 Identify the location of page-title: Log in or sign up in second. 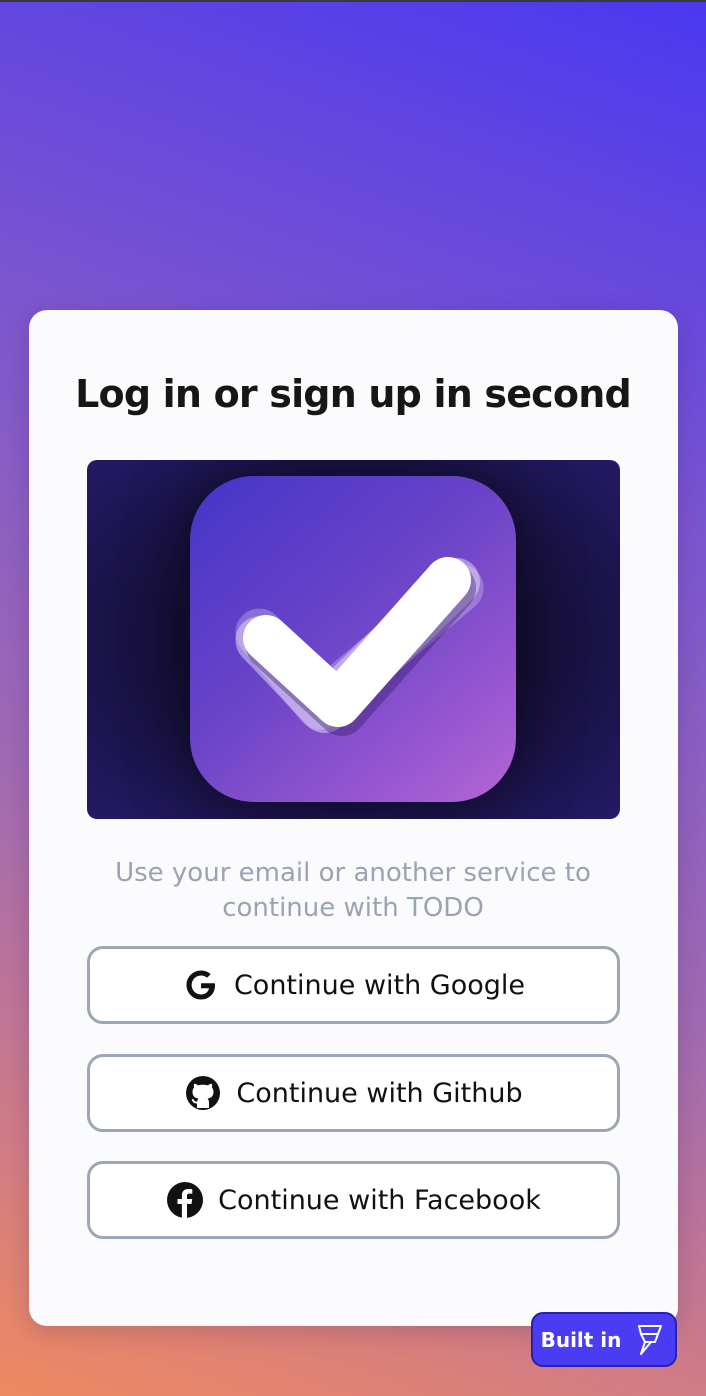
(353, 394).